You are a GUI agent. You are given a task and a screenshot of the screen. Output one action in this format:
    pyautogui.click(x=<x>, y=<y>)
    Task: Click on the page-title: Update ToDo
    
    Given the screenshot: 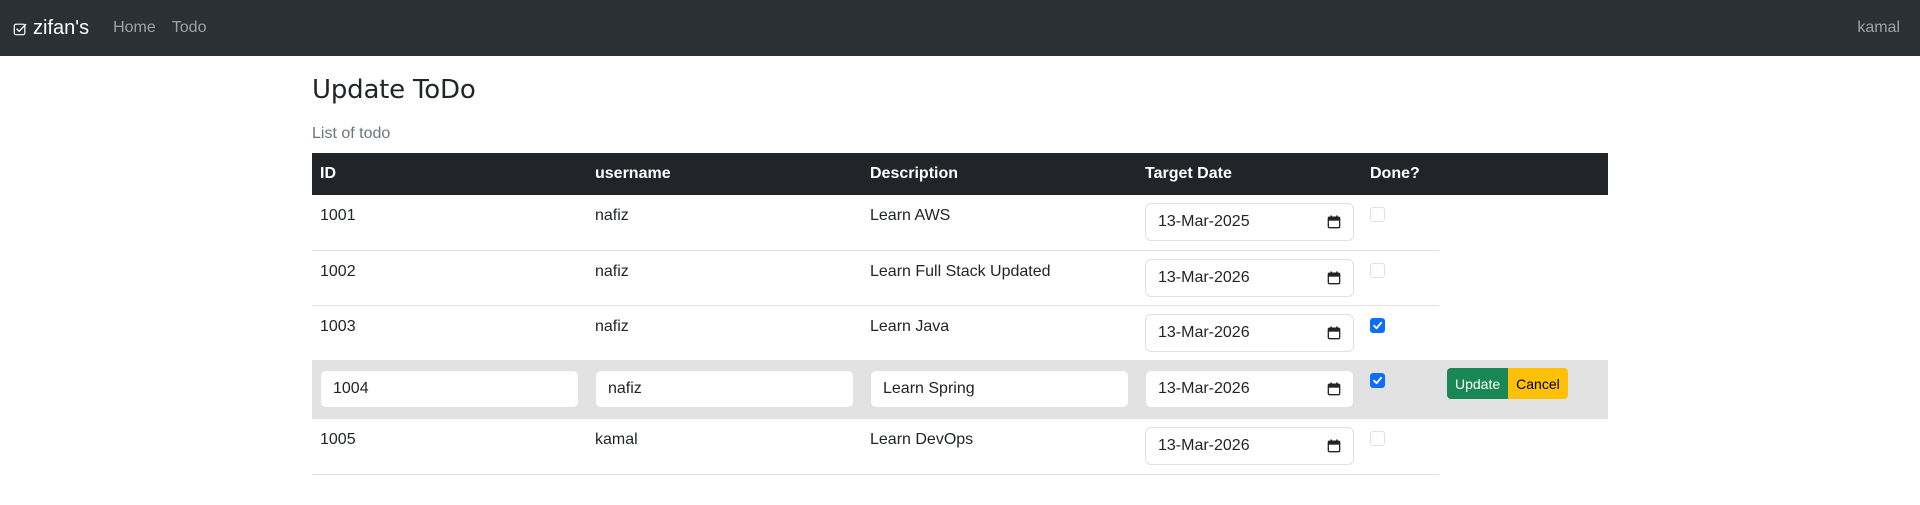 What is the action you would take?
    pyautogui.click(x=394, y=90)
    